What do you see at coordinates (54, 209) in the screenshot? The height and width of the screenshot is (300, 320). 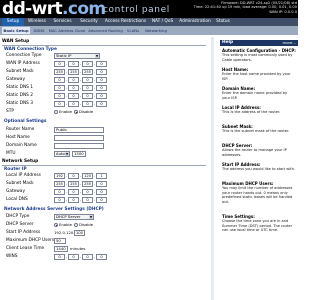 I see `subsection-dhcp: Network Address Server Settings (DHCP)` at bounding box center [54, 209].